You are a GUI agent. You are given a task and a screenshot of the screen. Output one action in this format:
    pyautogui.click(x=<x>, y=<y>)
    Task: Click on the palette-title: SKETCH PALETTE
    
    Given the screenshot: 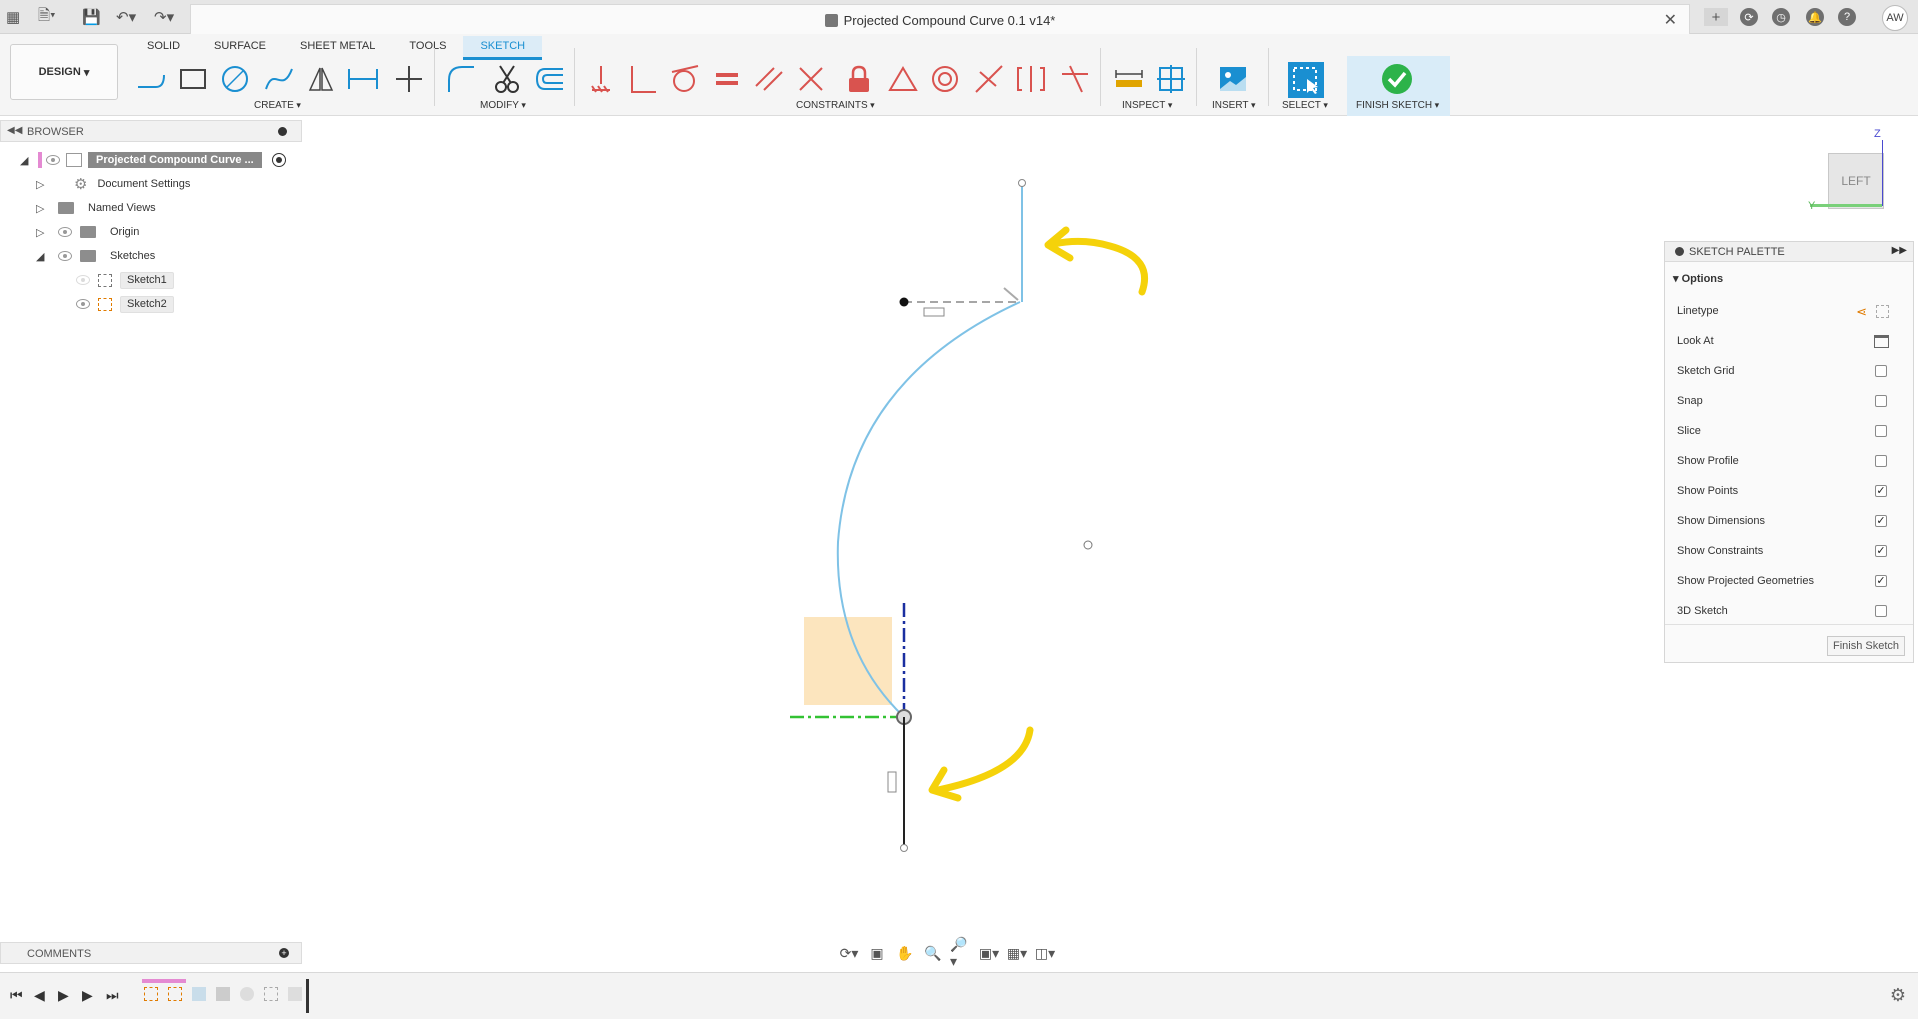 What is the action you would take?
    pyautogui.click(x=1737, y=252)
    